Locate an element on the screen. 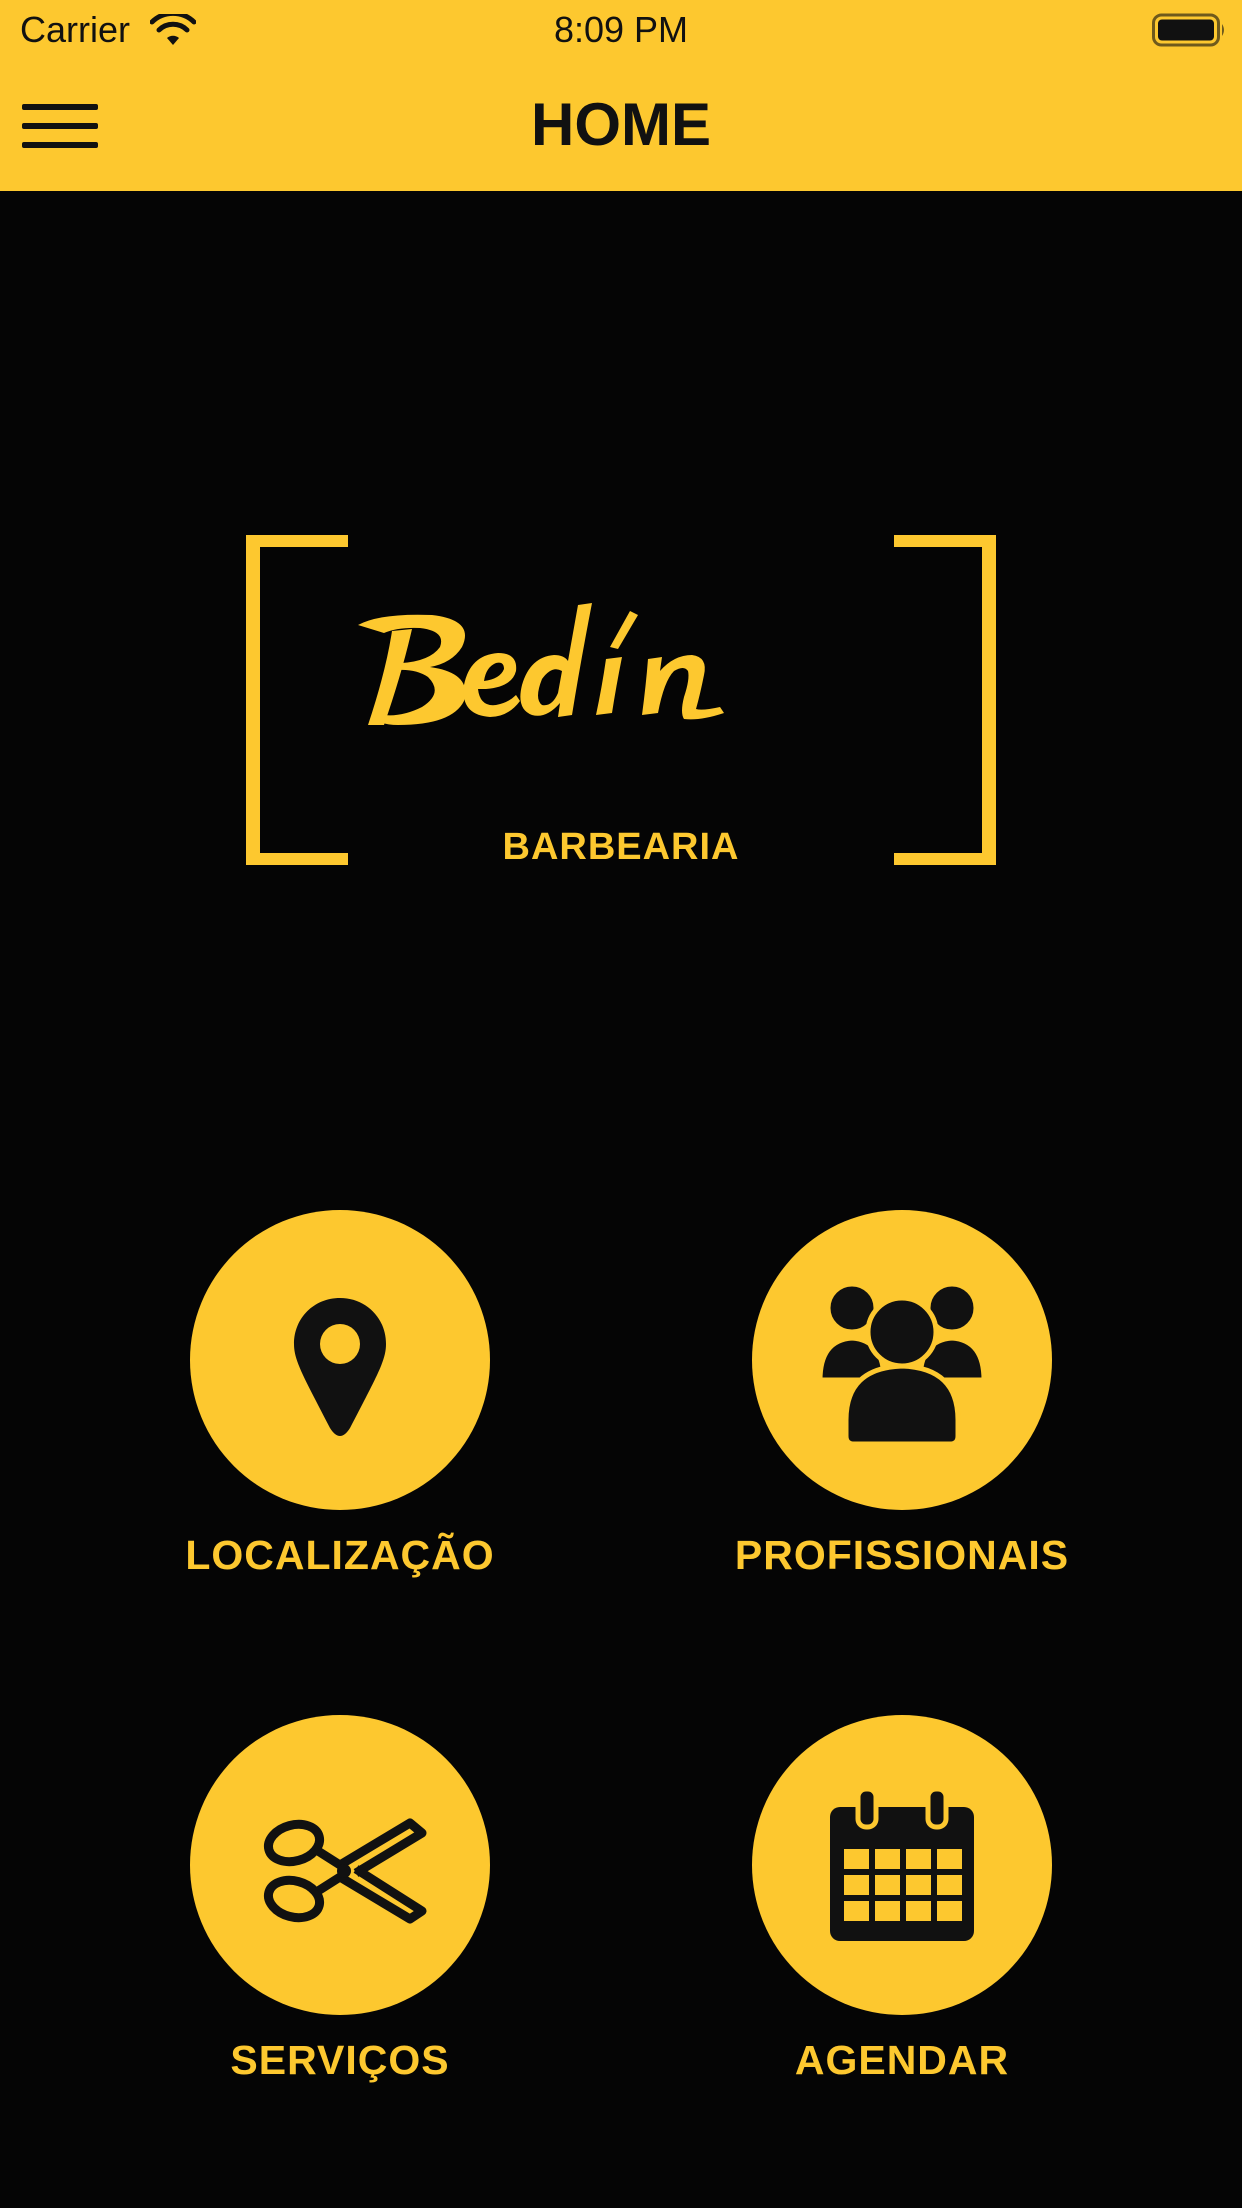  schedule-menu-button: AGENDAR is located at coordinates (902, 1900).